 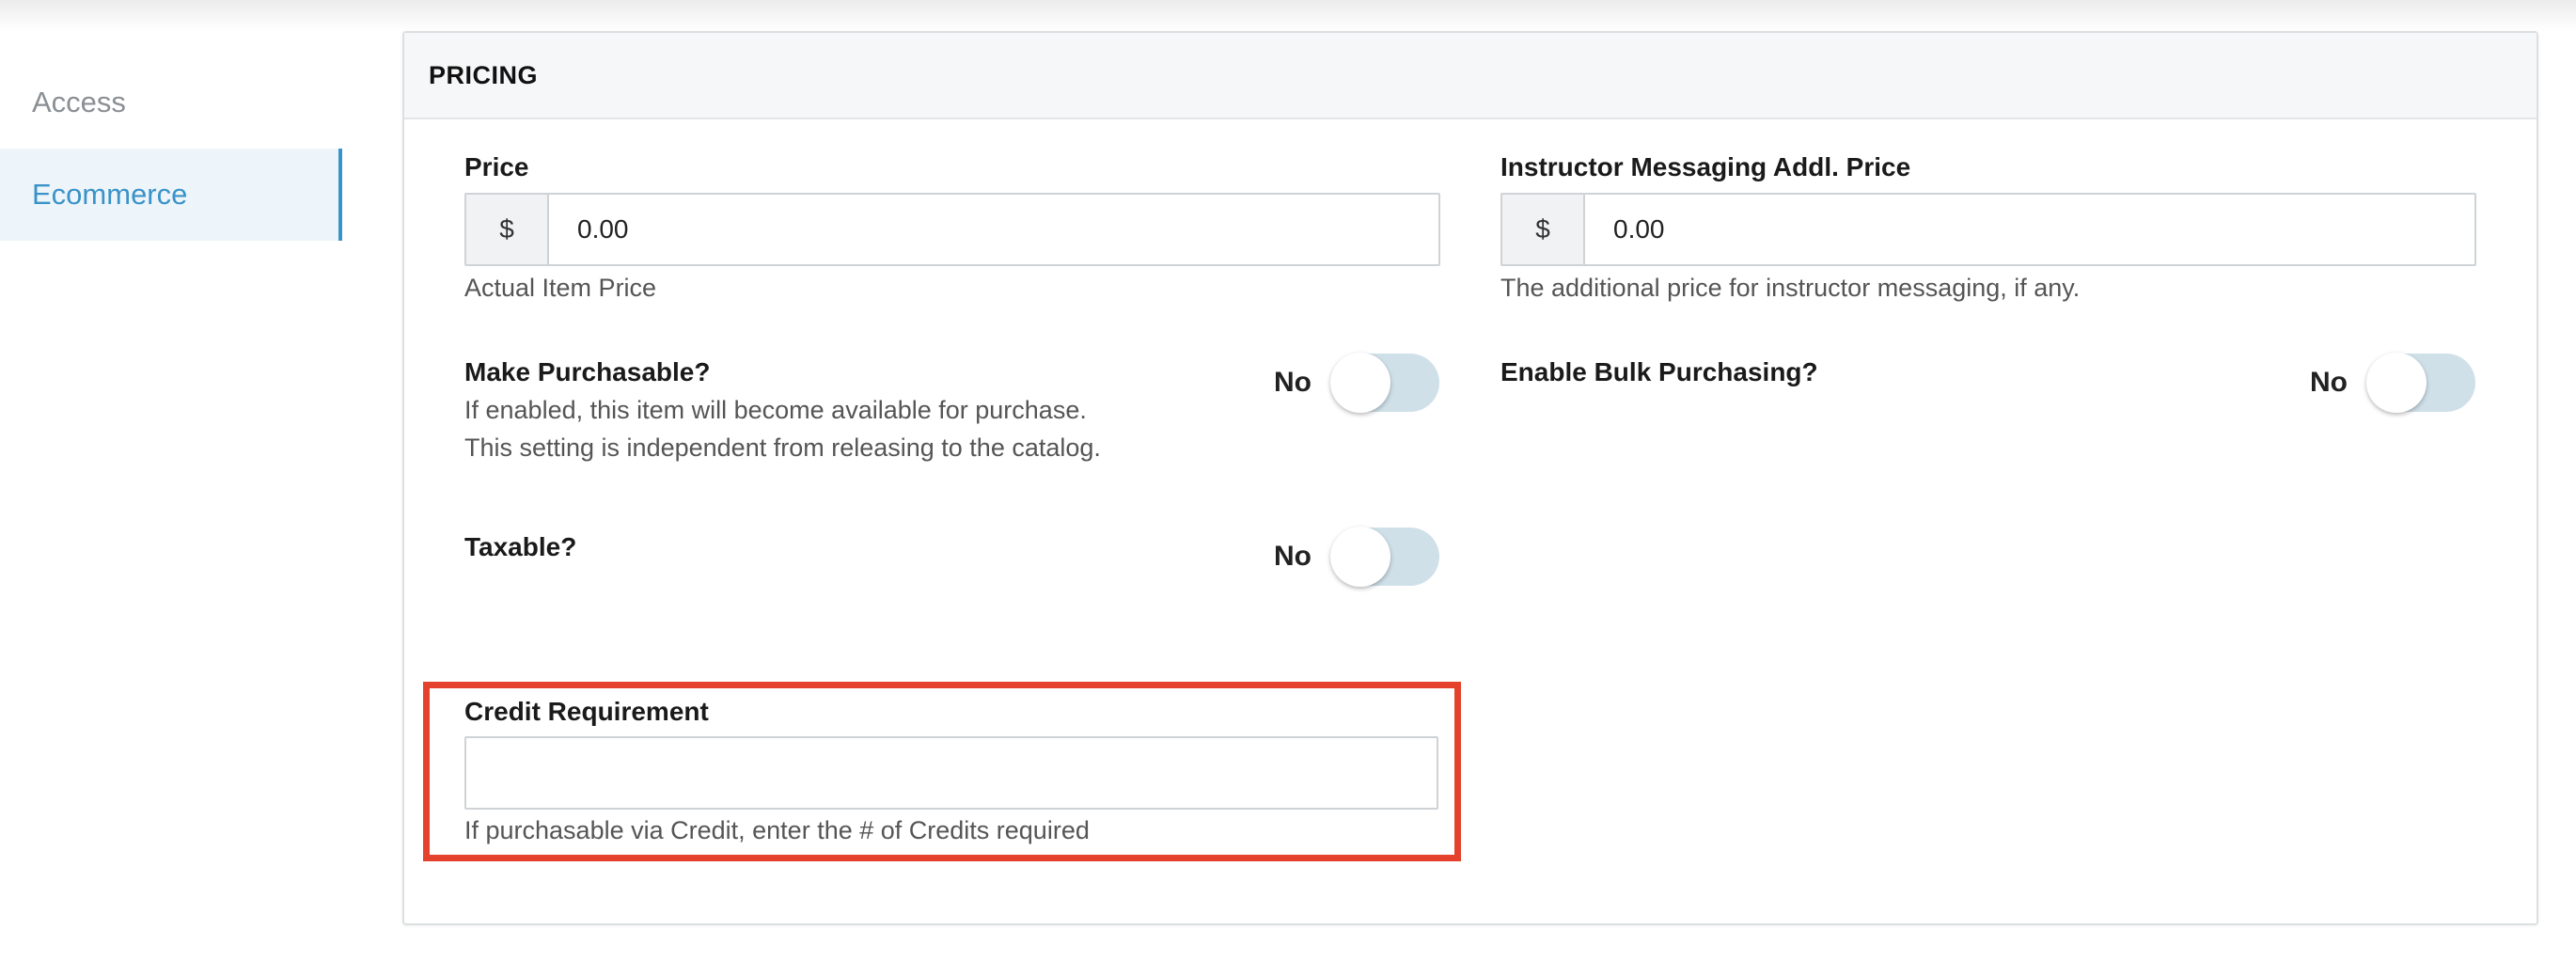 I want to click on instructor-price-input-group: $ 0.00, so click(x=1988, y=229).